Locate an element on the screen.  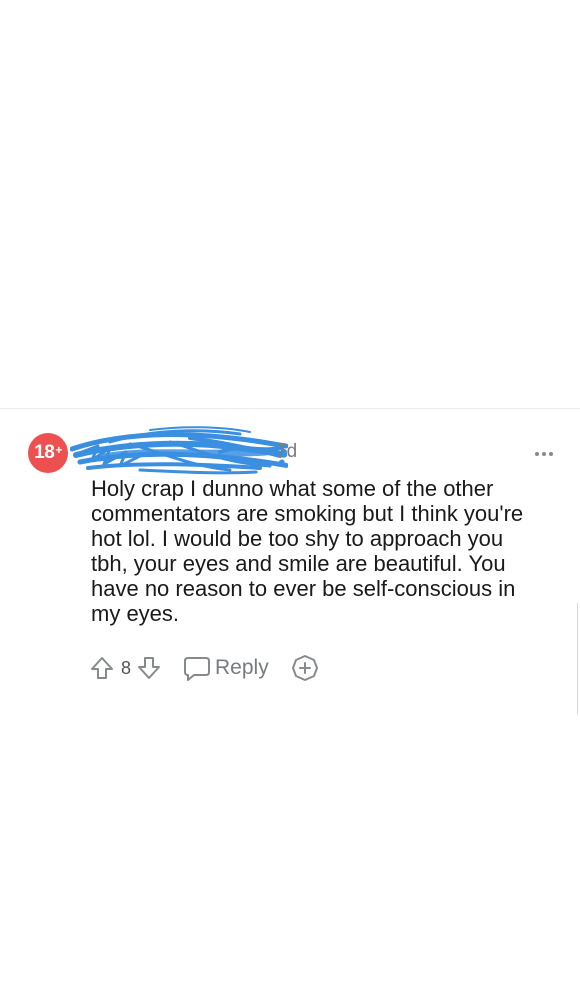
more-options-button is located at coordinates (544, 454).